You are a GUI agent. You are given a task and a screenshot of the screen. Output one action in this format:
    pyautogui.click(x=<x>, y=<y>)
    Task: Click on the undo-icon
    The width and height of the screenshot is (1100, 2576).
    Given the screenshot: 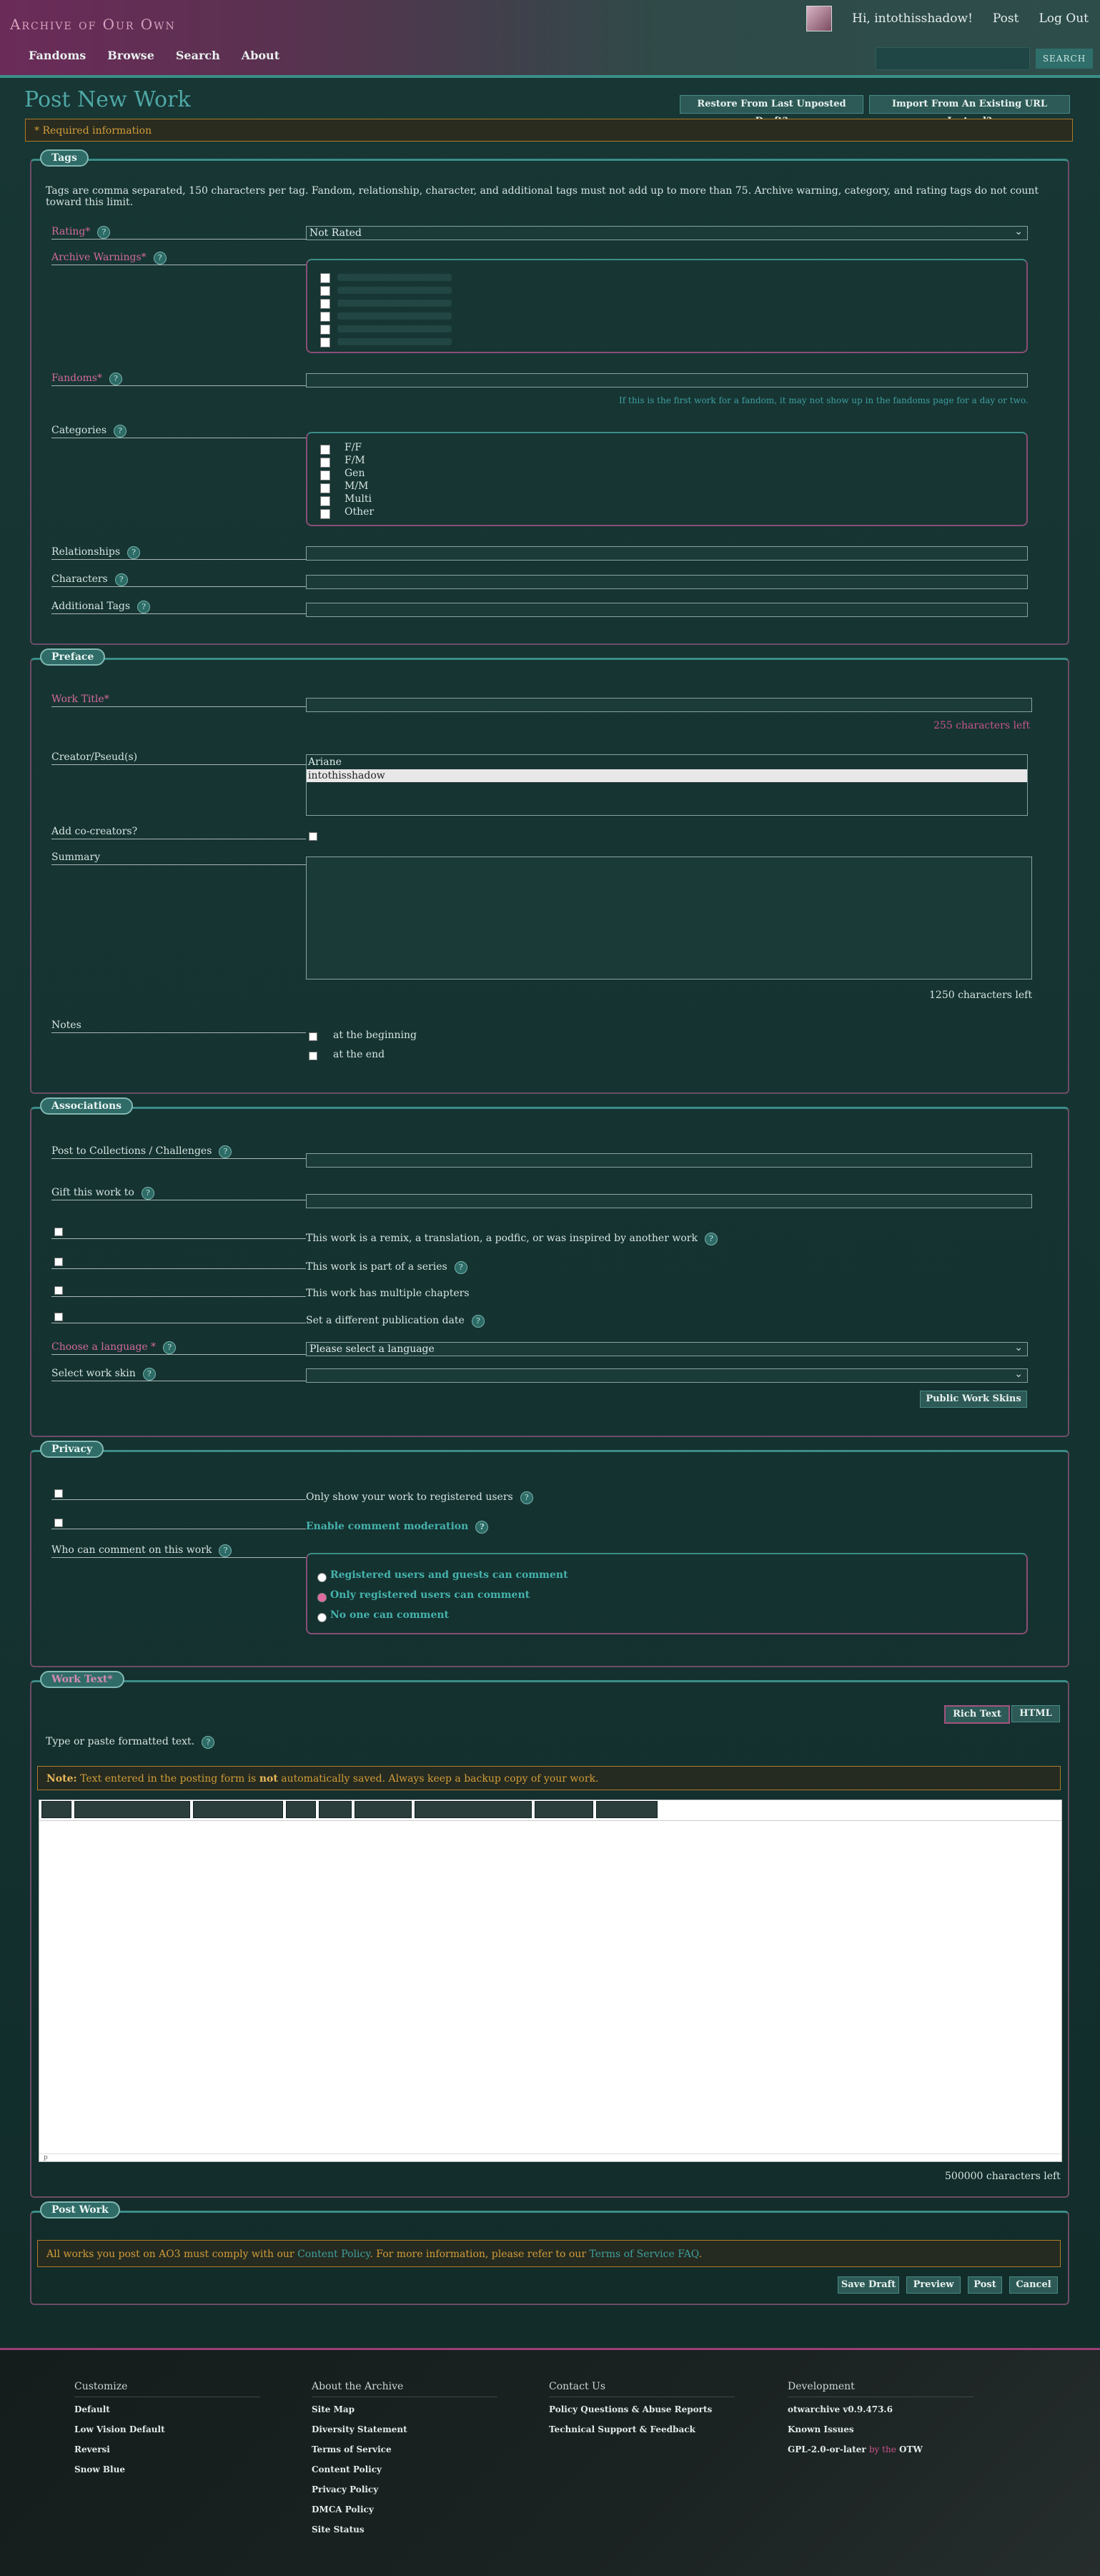 What is the action you would take?
    pyautogui.click(x=56, y=1809)
    